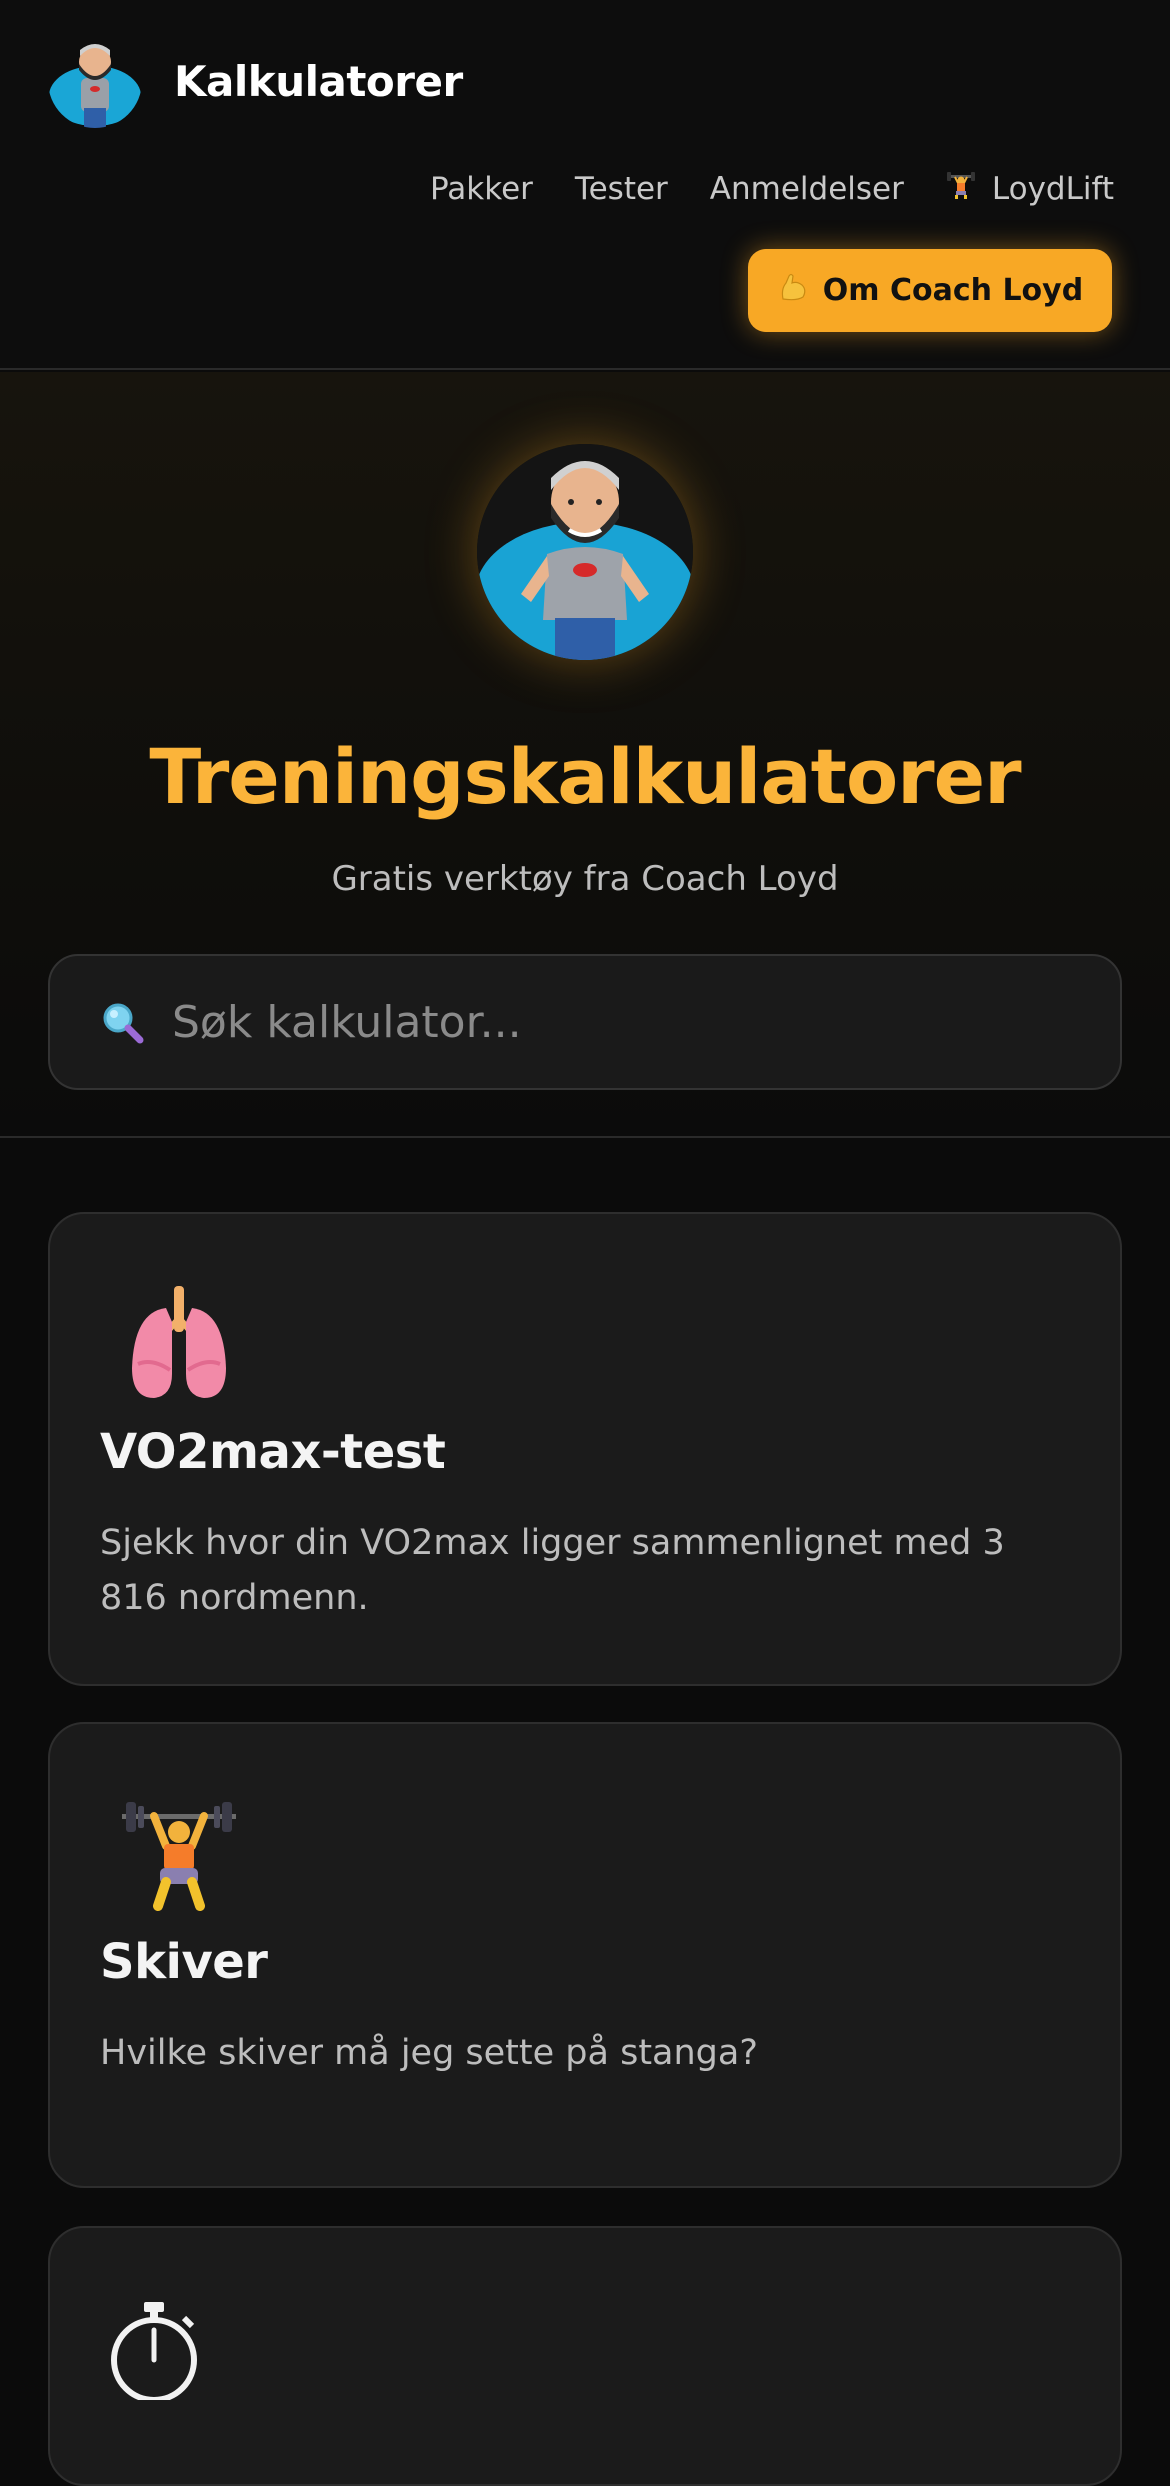 The image size is (1170, 2486). I want to click on coach-avatar-large, so click(585, 552).